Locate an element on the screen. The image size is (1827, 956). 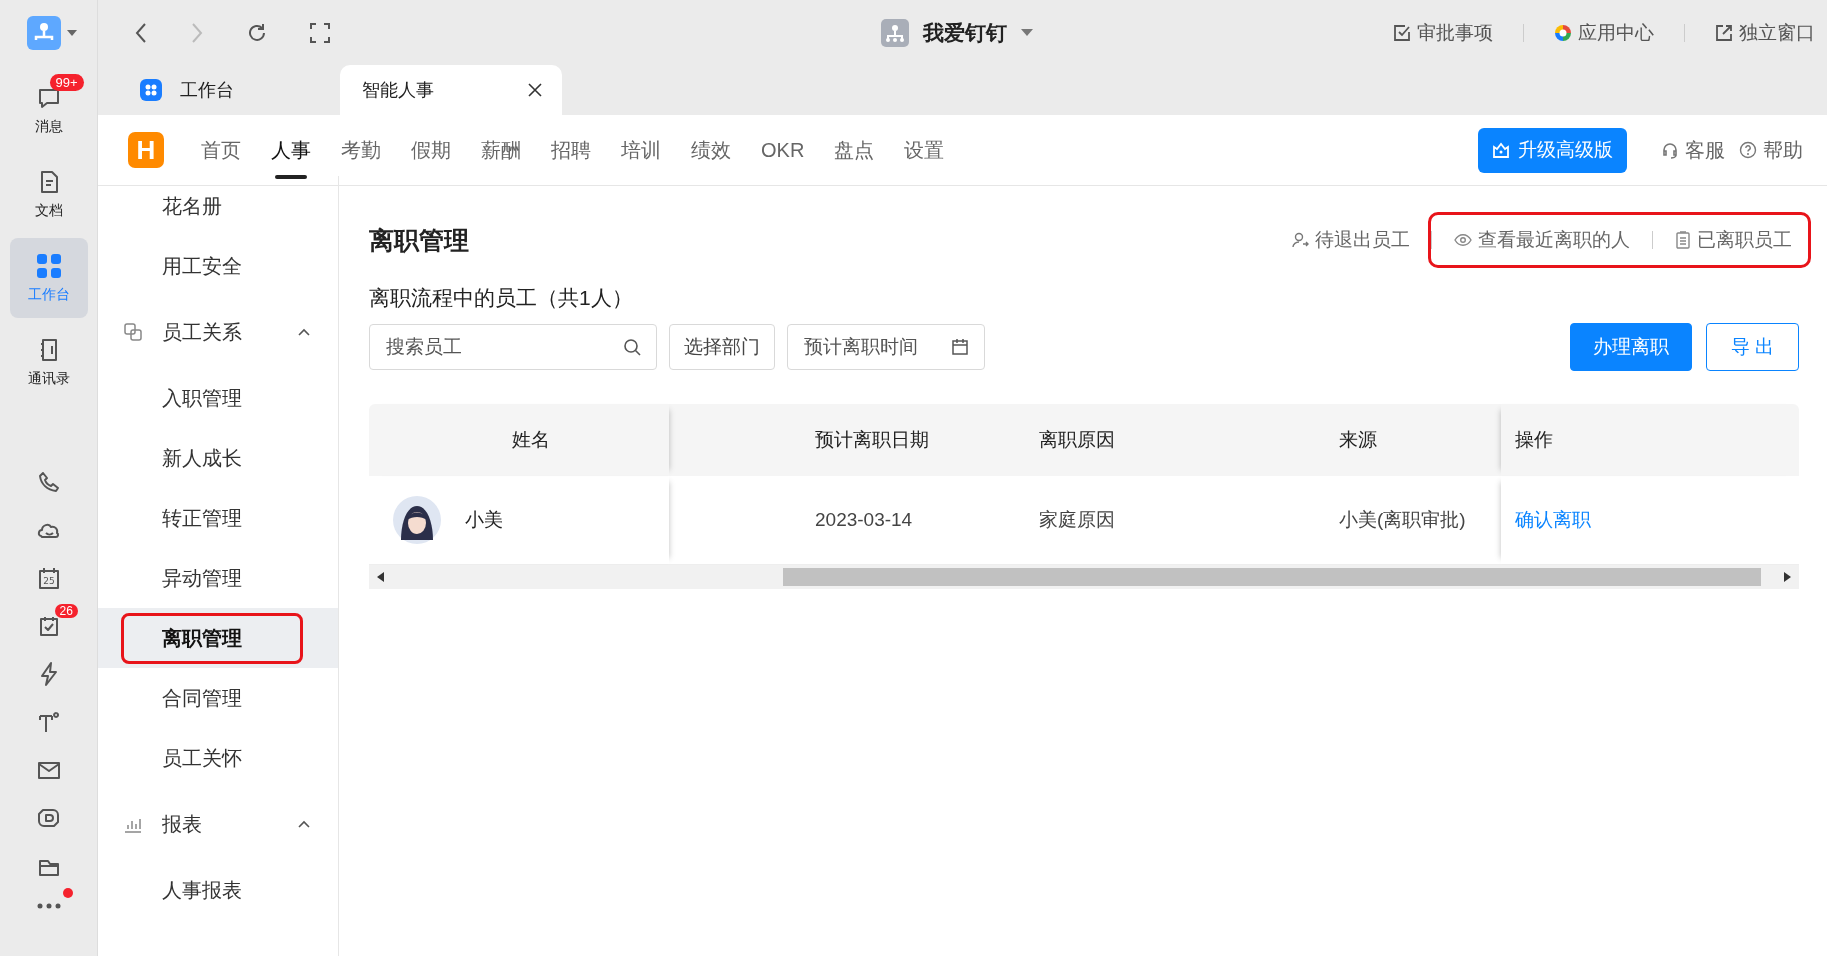
external-window-icon is located at coordinates (1724, 32).